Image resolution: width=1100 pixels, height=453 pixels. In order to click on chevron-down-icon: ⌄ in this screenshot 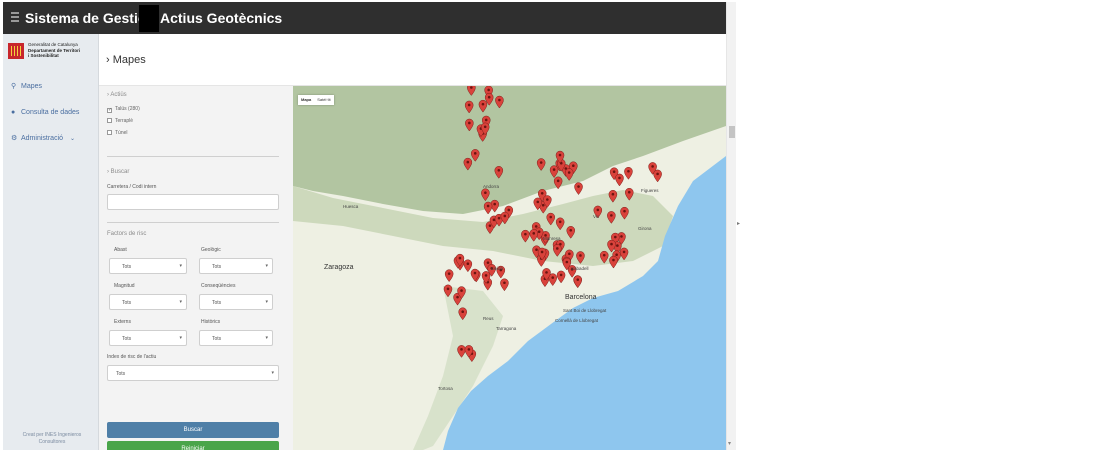, I will do `click(72, 139)`.